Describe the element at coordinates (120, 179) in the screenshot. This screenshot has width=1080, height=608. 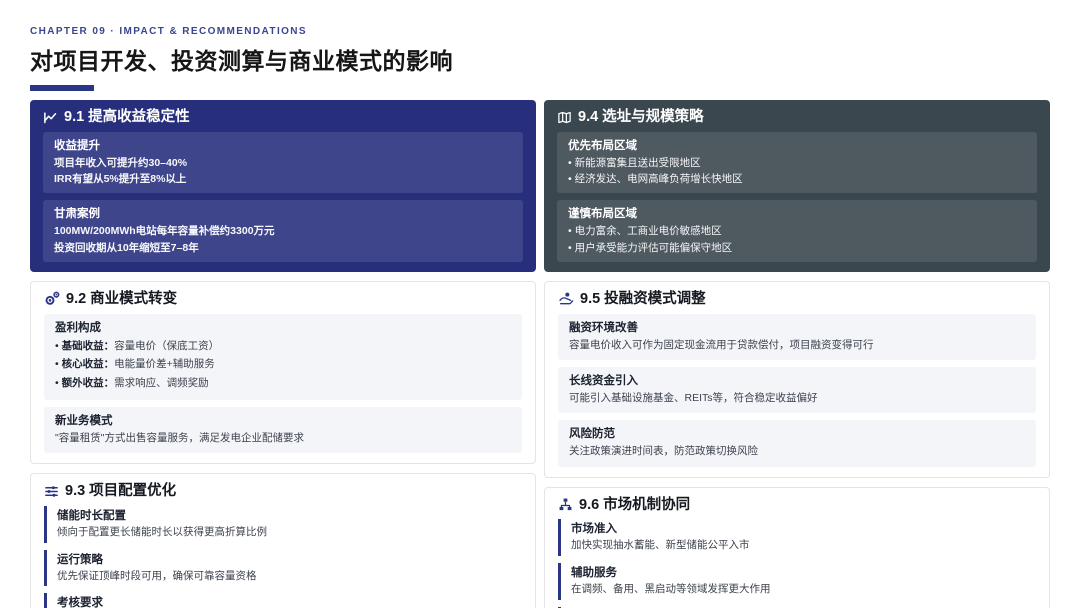
I see `panel-line: IRR有望从5%提升至8%以上` at that location.